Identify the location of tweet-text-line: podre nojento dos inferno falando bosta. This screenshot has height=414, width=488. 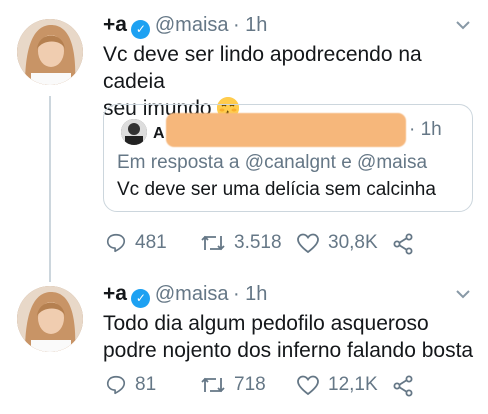
(288, 350).